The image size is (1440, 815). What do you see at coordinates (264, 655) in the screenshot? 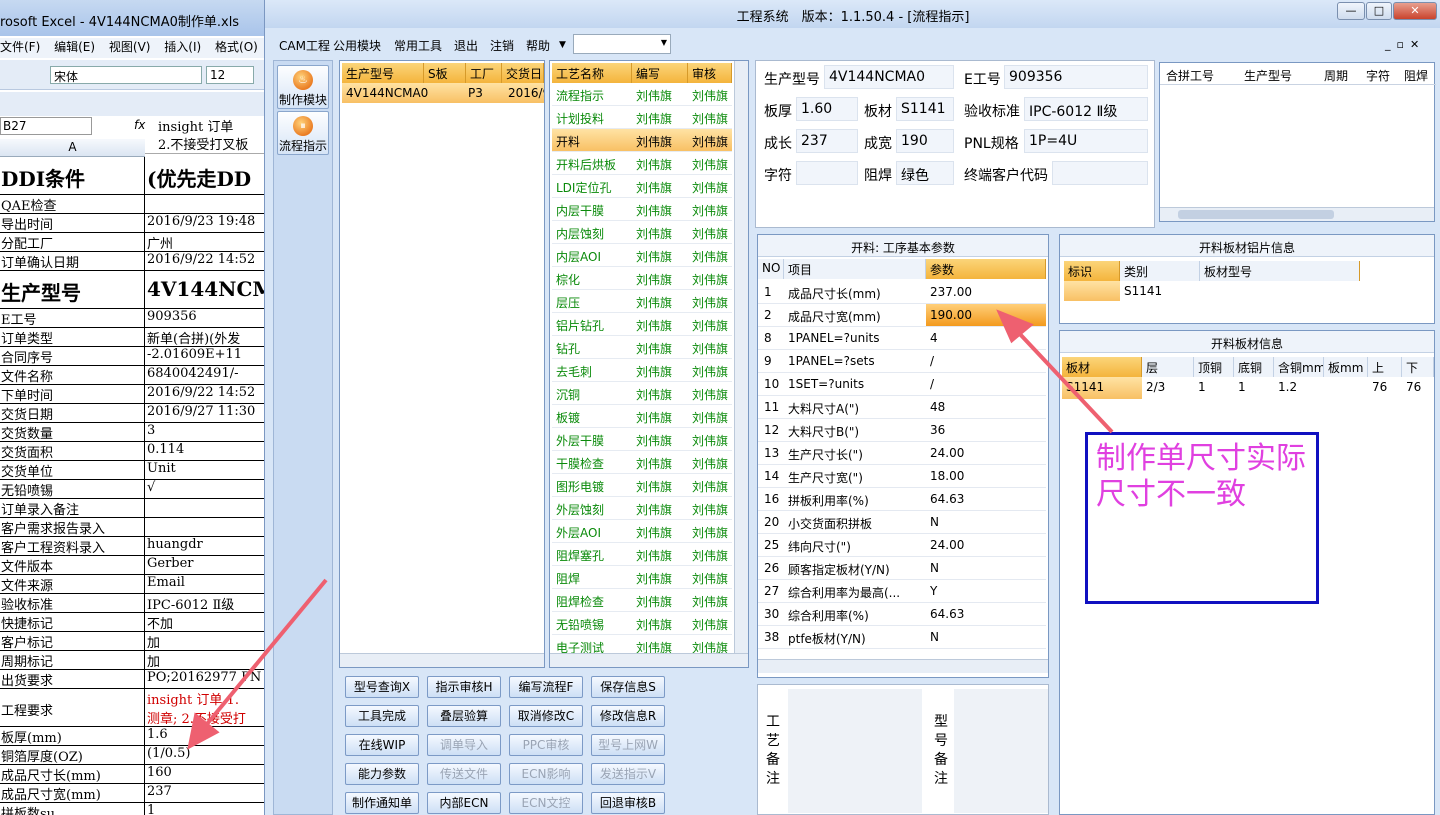
I see `arrow-to-excel` at bounding box center [264, 655].